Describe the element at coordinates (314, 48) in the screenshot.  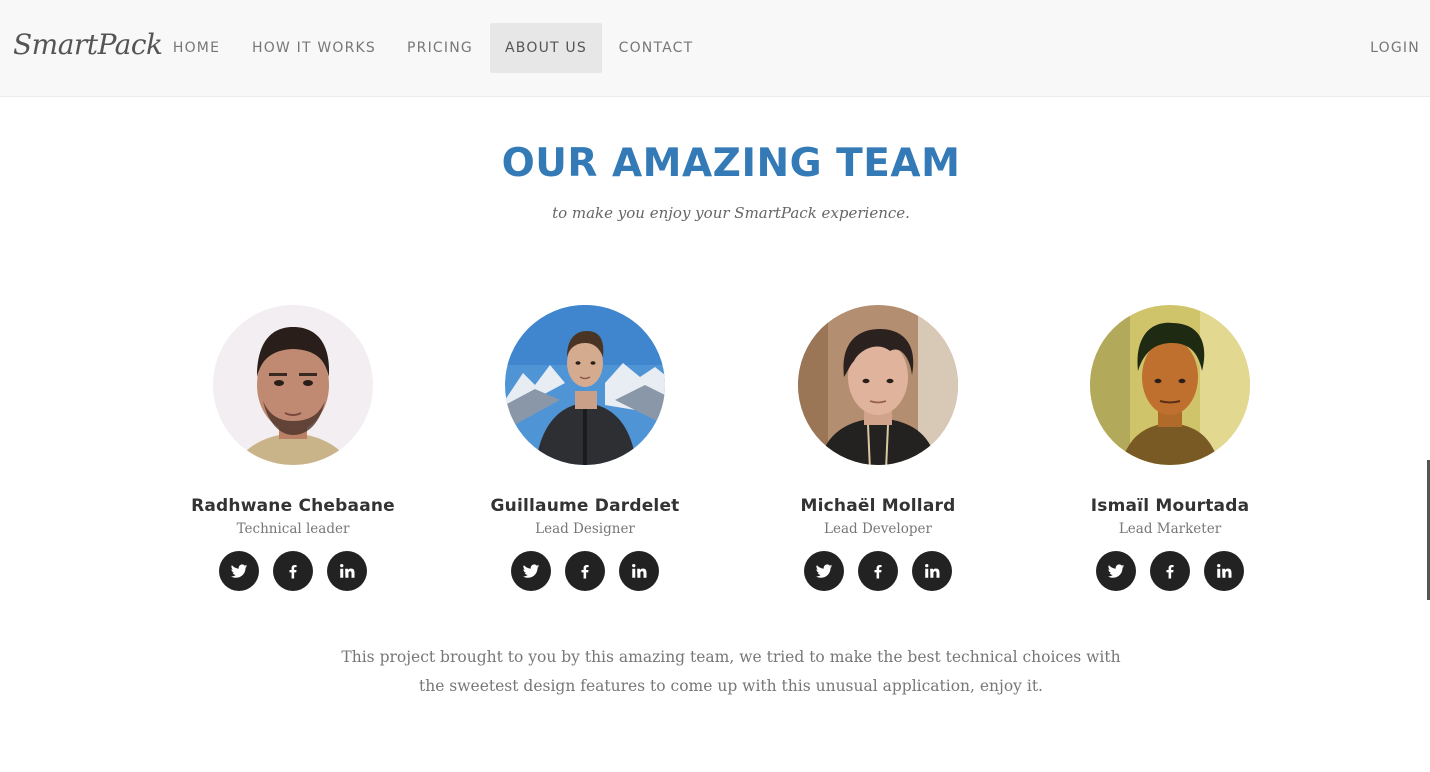
I see `nav-how-it-works: HOW IT WORKS` at that location.